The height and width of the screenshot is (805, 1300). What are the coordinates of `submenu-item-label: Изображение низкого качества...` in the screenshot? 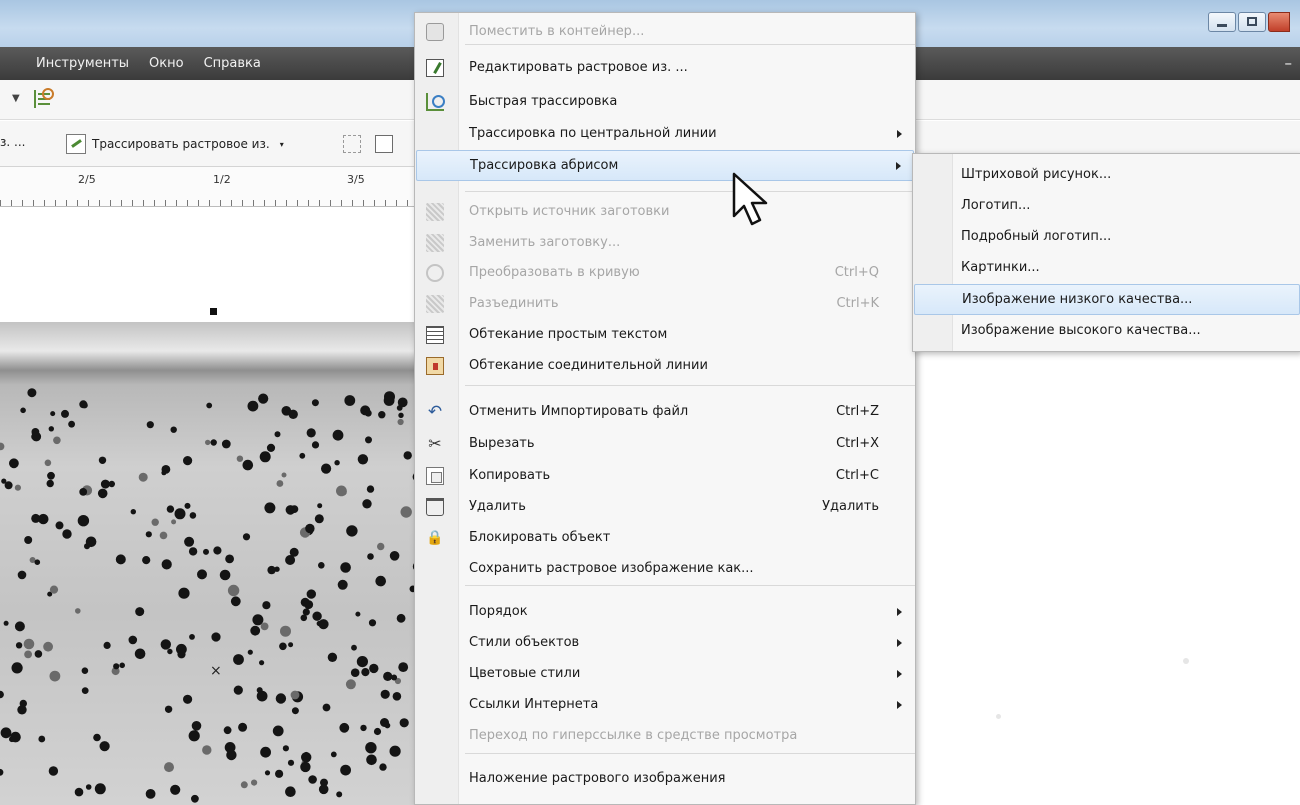 It's located at (1077, 299).